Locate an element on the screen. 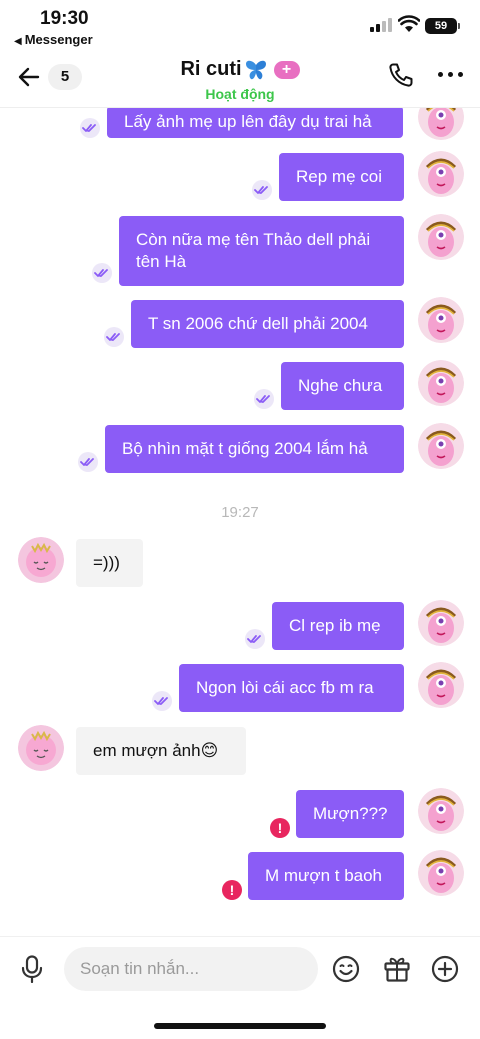  outgoing-message-bubble: Cl rep ib mẹ is located at coordinates (338, 626).